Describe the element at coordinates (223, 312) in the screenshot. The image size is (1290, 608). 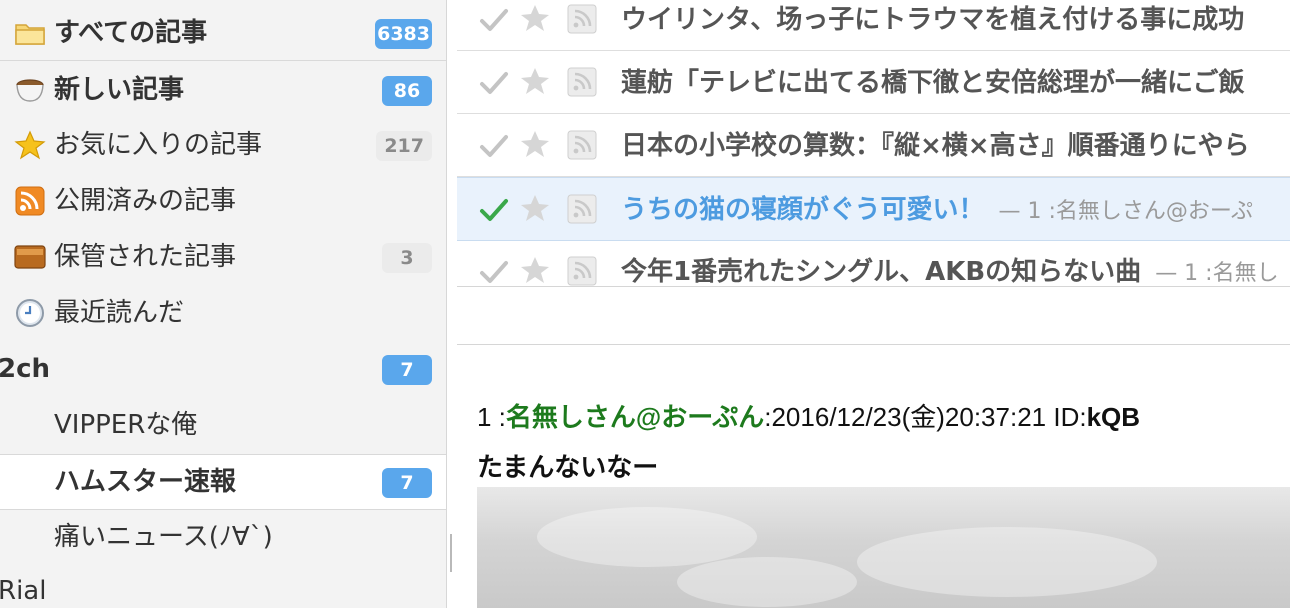
I see `sidebar-item-recently-read: 最近読んだ` at that location.